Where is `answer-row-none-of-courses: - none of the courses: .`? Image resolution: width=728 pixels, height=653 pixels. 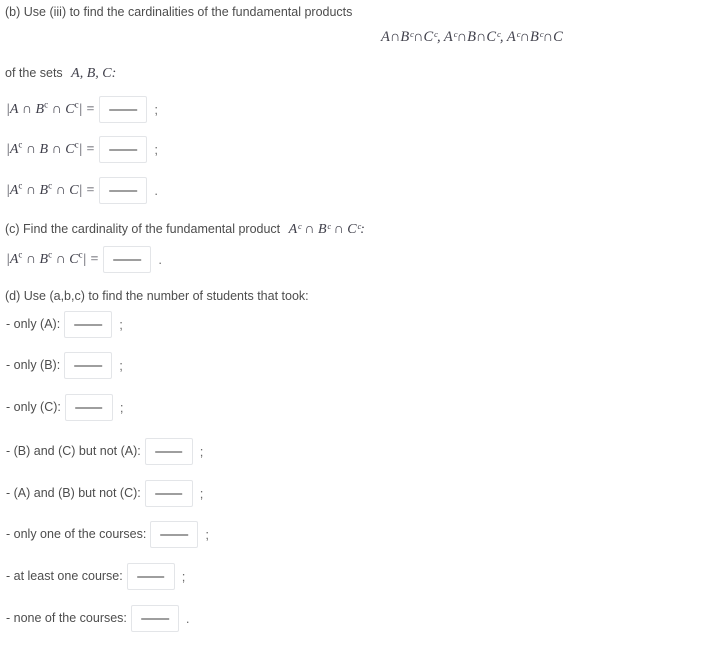
answer-row-none-of-courses: - none of the courses: . is located at coordinates (98, 618).